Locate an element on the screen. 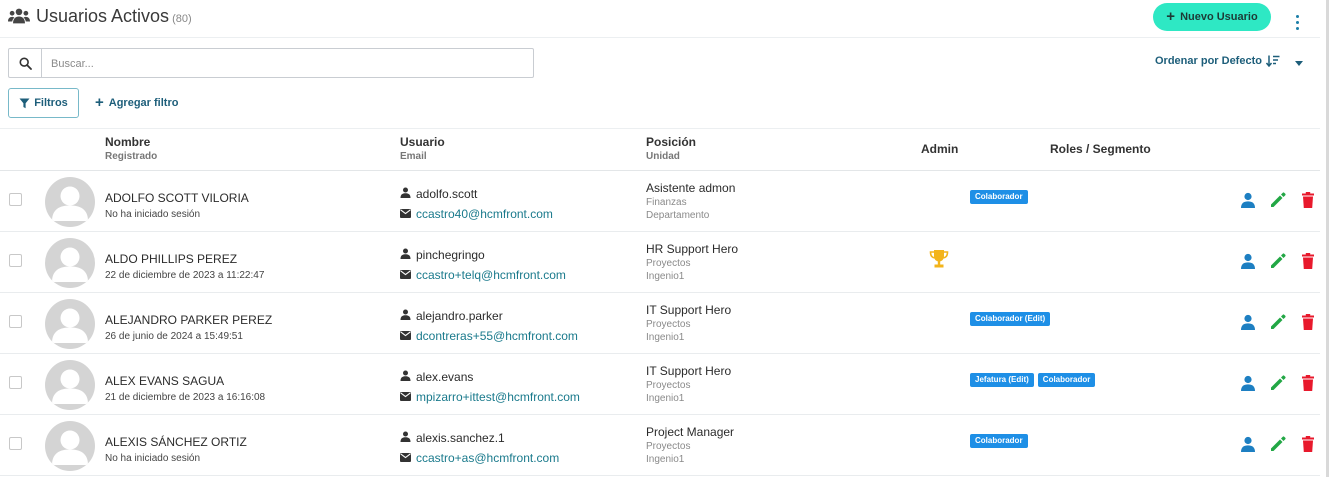  column-header-user: Usuario Email is located at coordinates (422, 148).